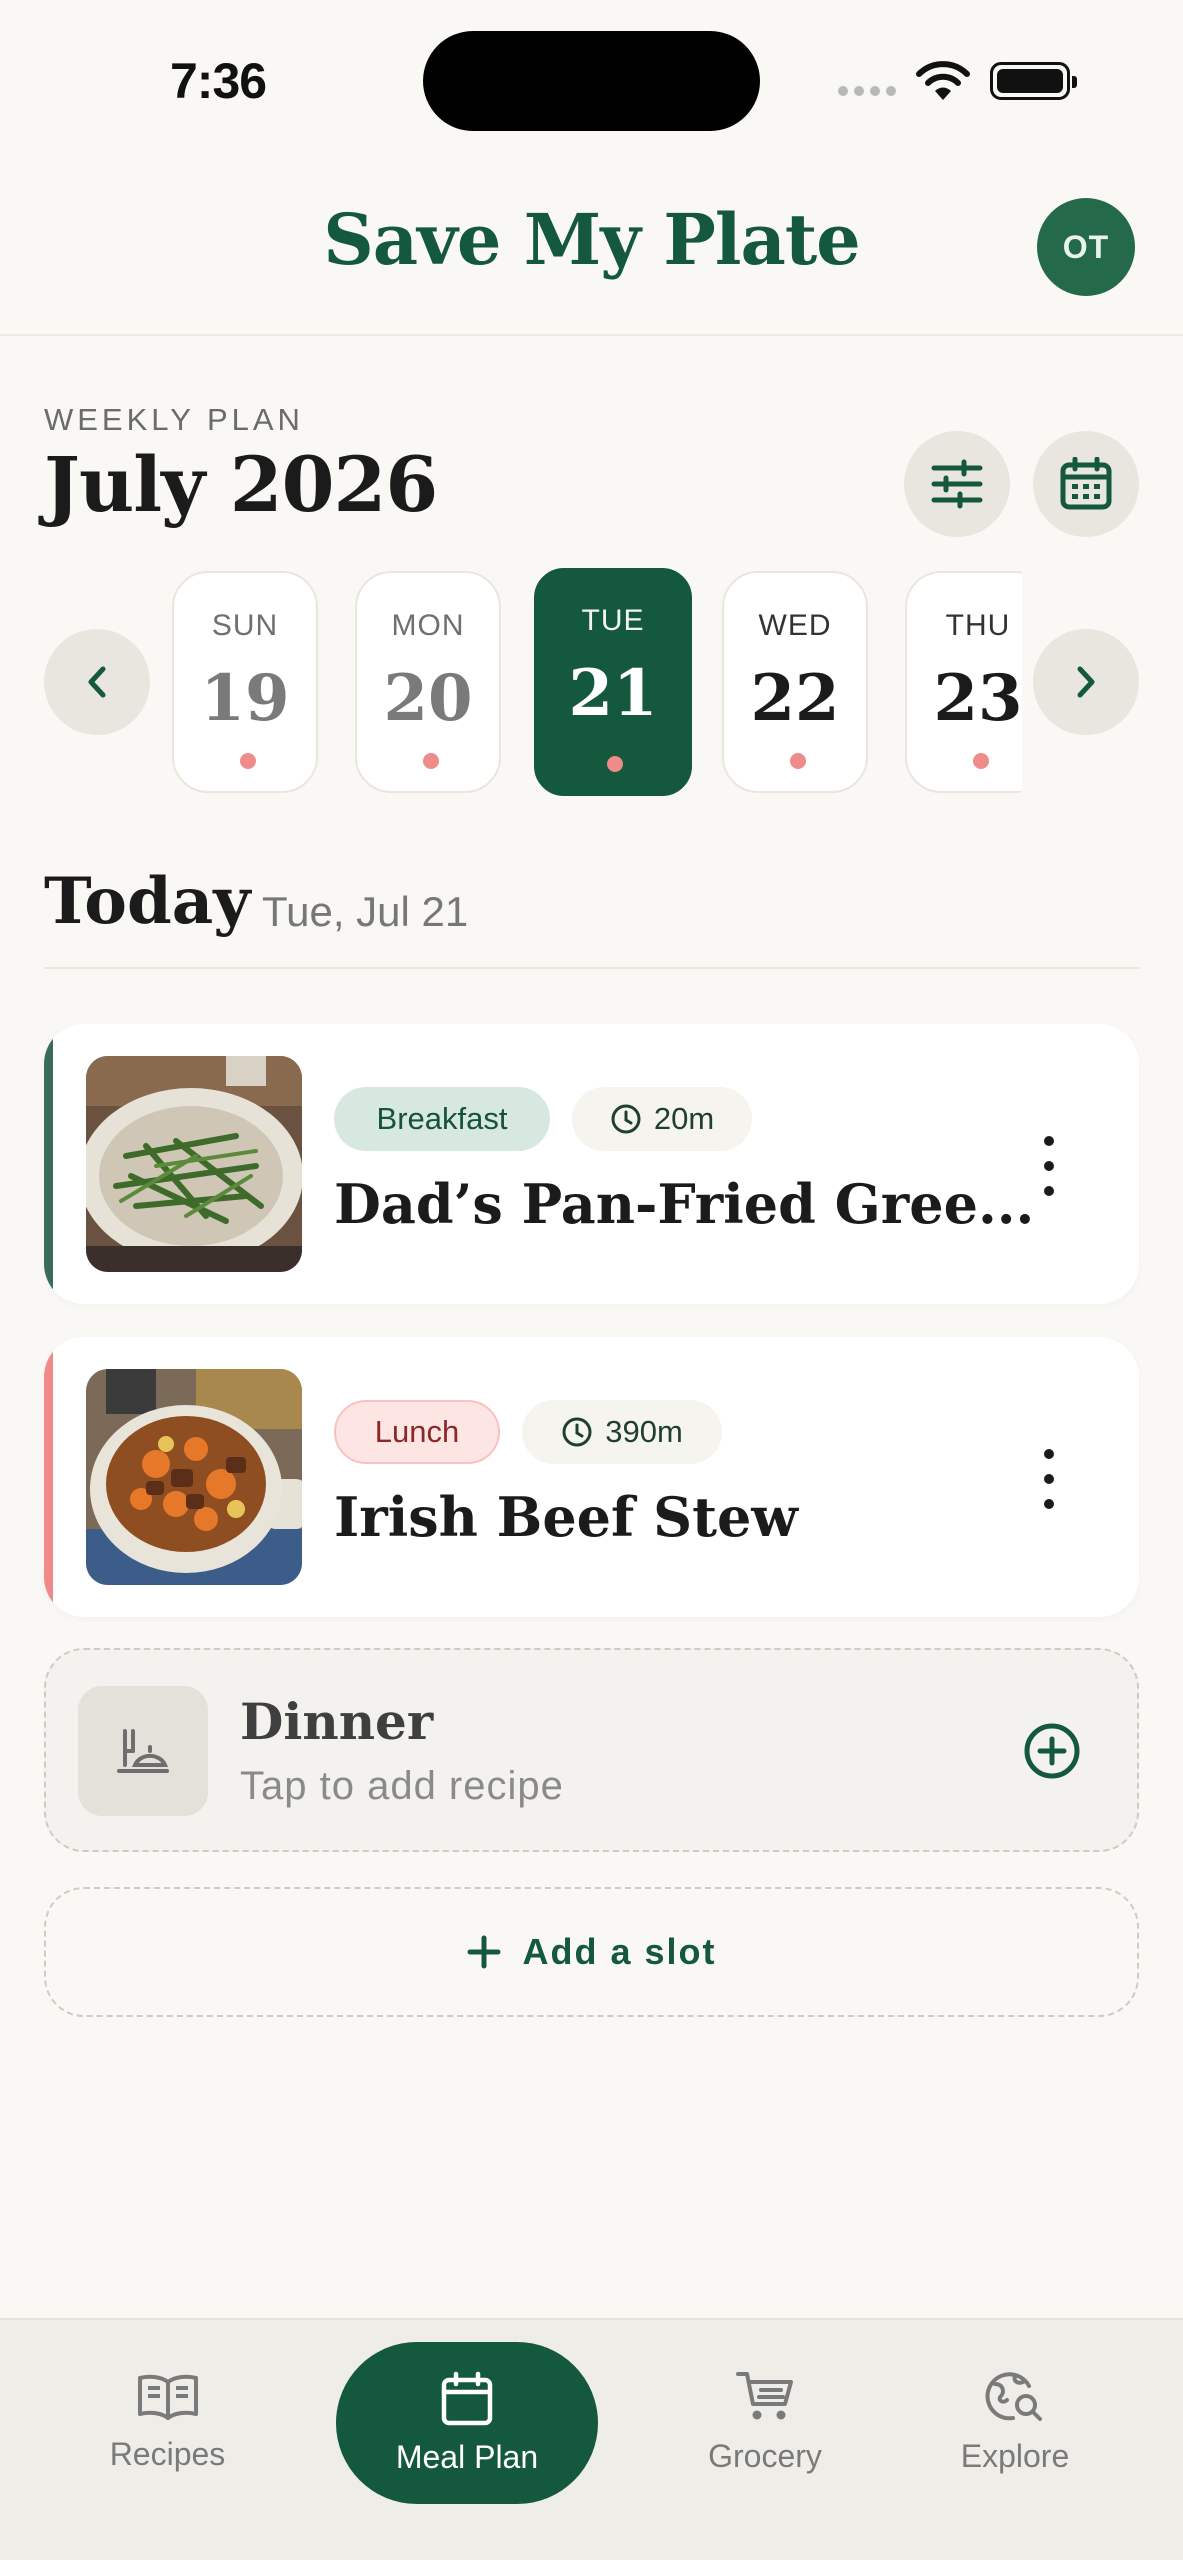 The height and width of the screenshot is (2560, 1183). What do you see at coordinates (1015, 2456) in the screenshot?
I see `nav-label: Explore` at bounding box center [1015, 2456].